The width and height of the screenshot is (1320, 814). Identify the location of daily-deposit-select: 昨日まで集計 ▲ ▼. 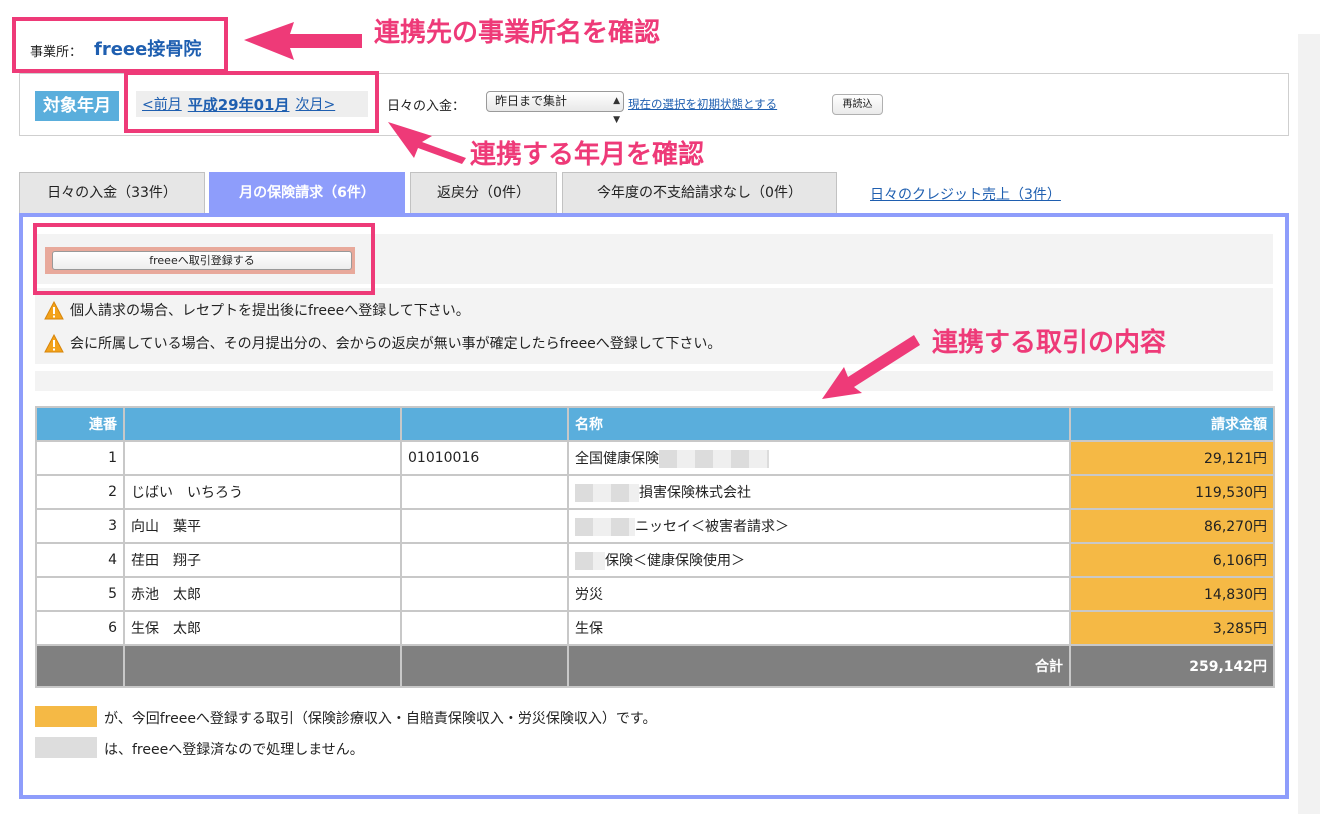
(555, 108).